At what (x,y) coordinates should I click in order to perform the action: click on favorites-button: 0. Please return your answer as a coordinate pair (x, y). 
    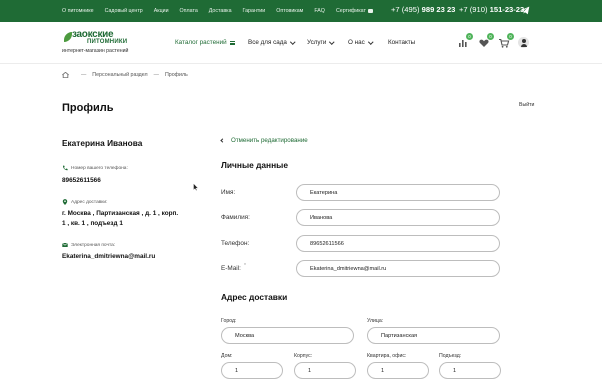
    Looking at the image, I should click on (486, 40).